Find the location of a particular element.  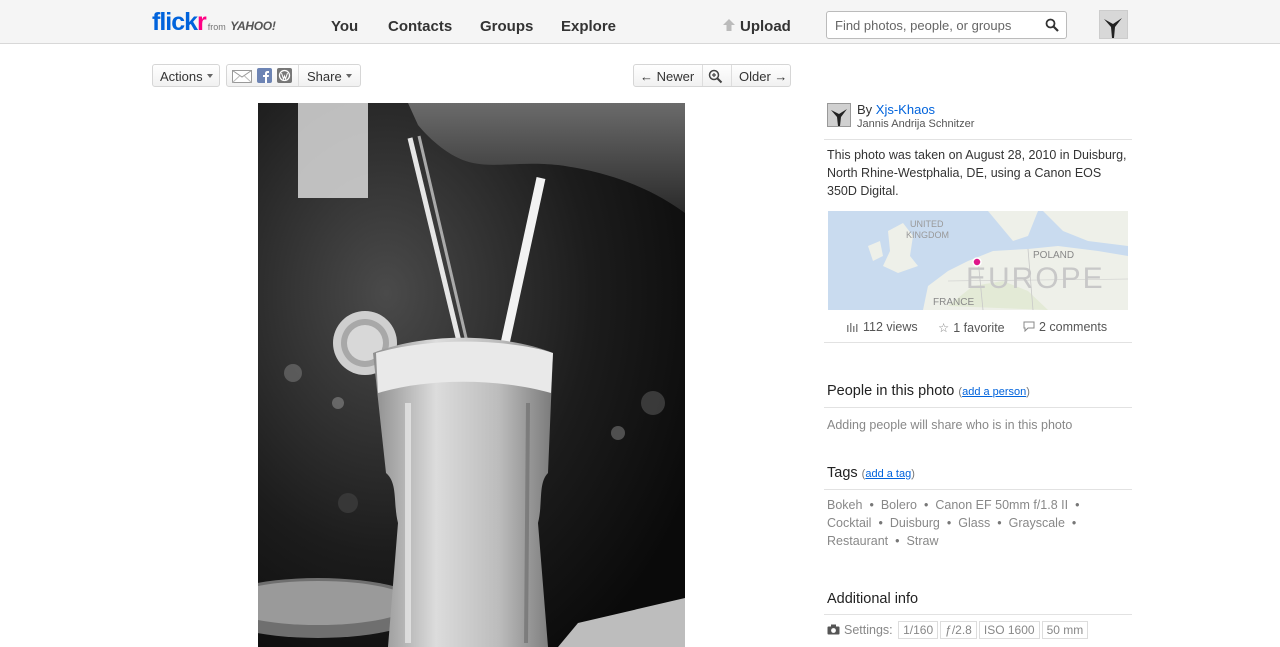

tag: Glass is located at coordinates (974, 523).